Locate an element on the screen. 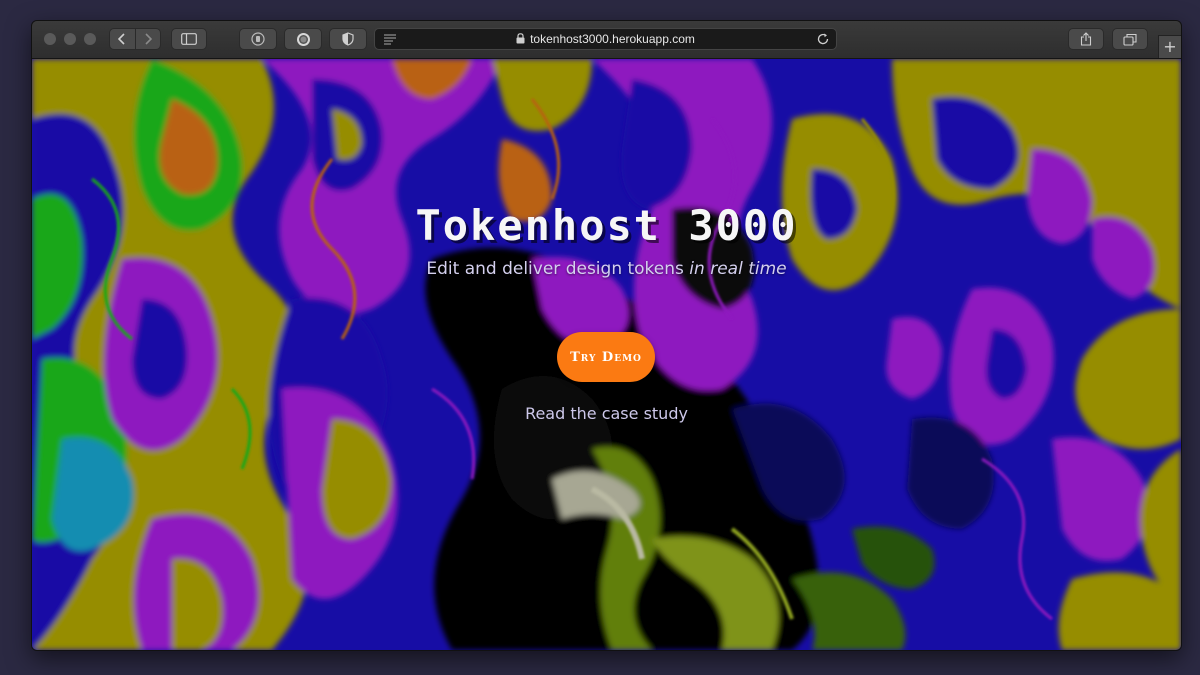 This screenshot has height=675, width=1200. globe-icon is located at coordinates (303, 39).